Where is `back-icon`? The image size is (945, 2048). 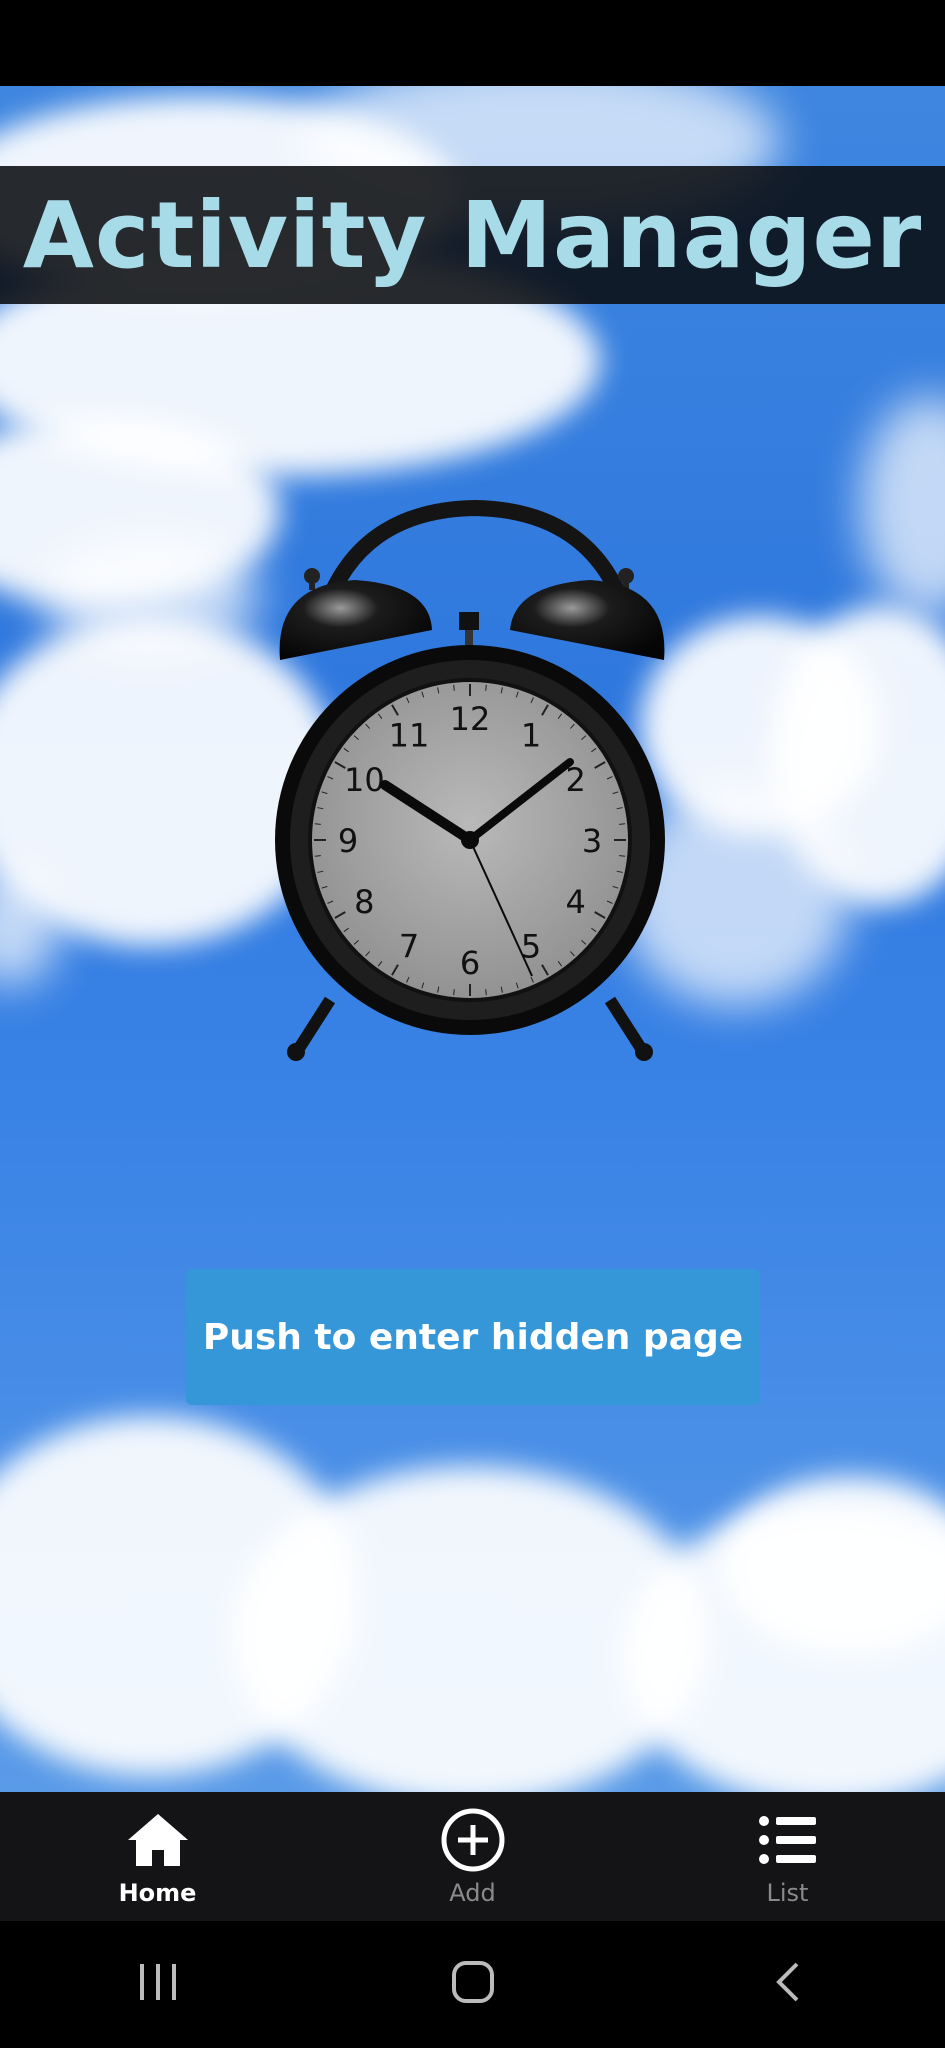 back-icon is located at coordinates (788, 1984).